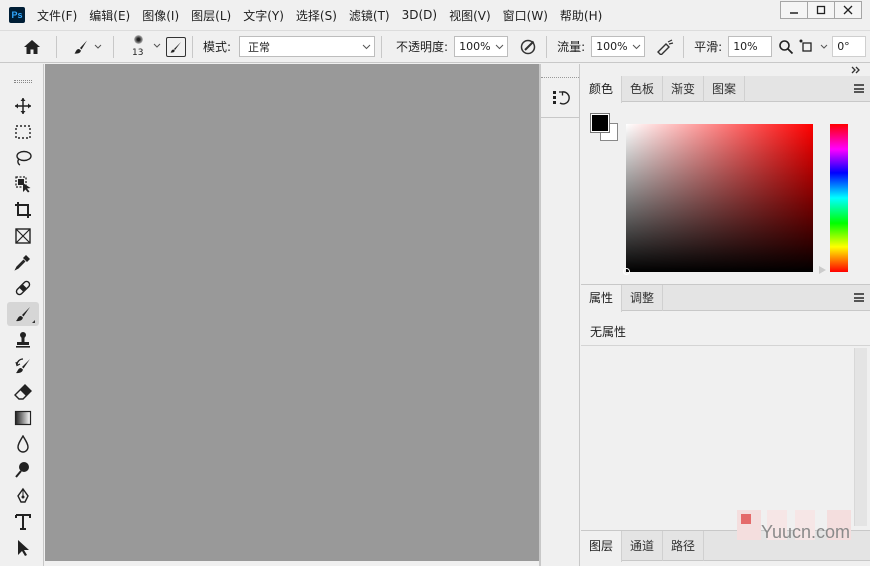  Describe the element at coordinates (23, 132) in the screenshot. I see `marquee-tool` at that location.